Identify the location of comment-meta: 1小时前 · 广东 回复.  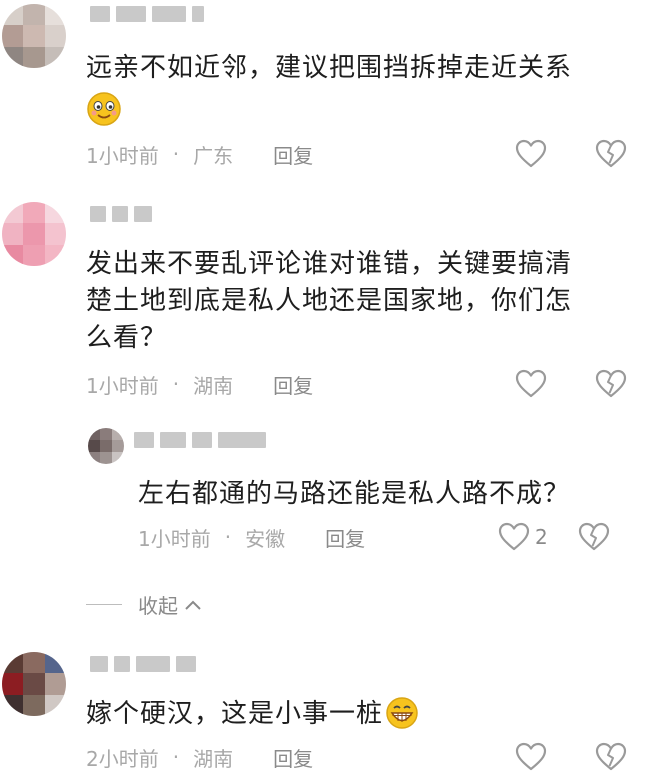
(199, 154).